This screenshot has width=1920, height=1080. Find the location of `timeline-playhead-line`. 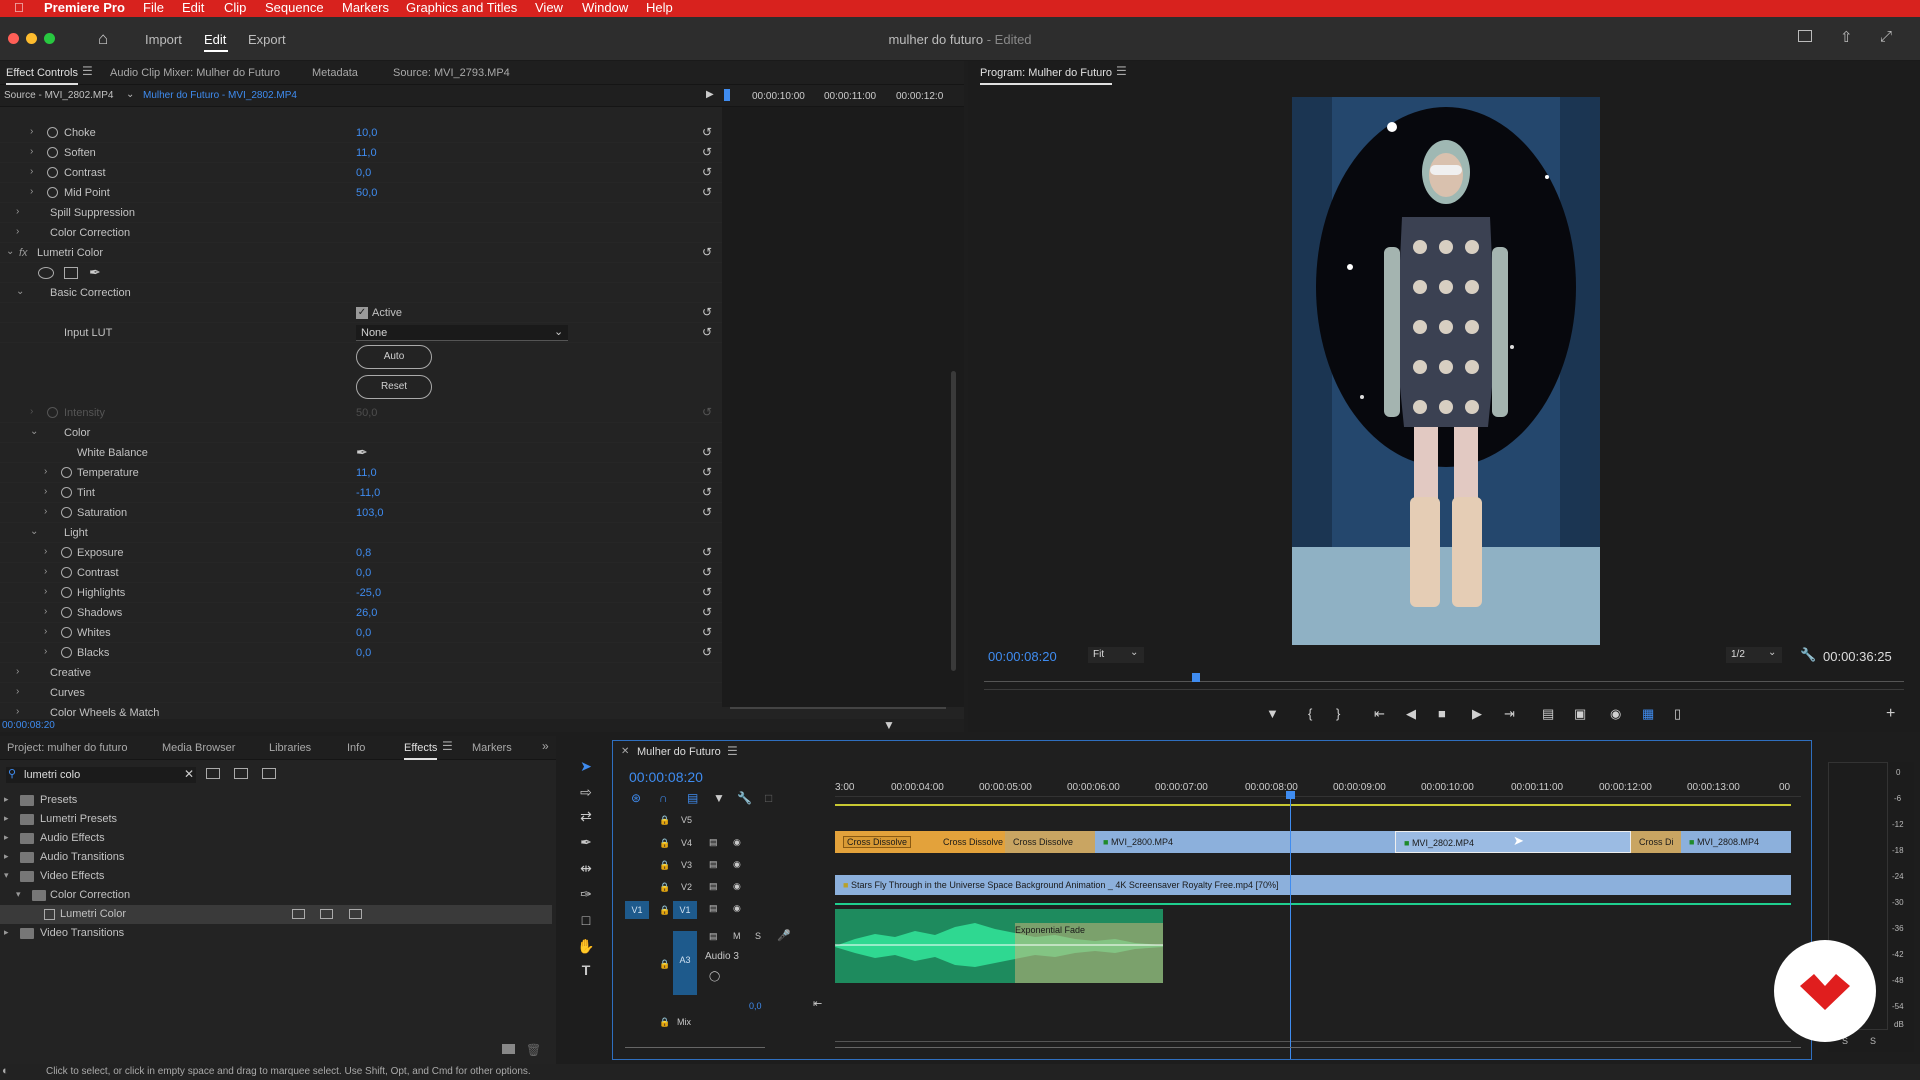

timeline-playhead-line is located at coordinates (1290, 927).